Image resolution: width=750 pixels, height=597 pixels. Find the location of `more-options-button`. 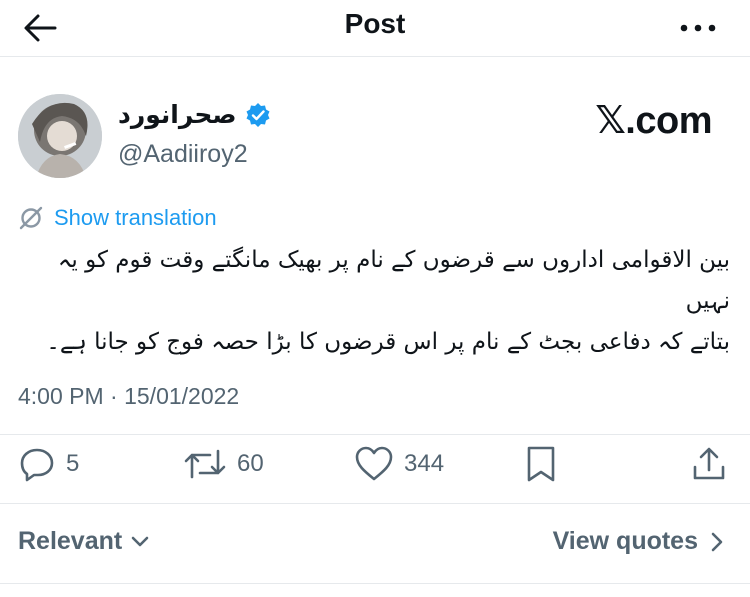

more-options-button is located at coordinates (698, 28).